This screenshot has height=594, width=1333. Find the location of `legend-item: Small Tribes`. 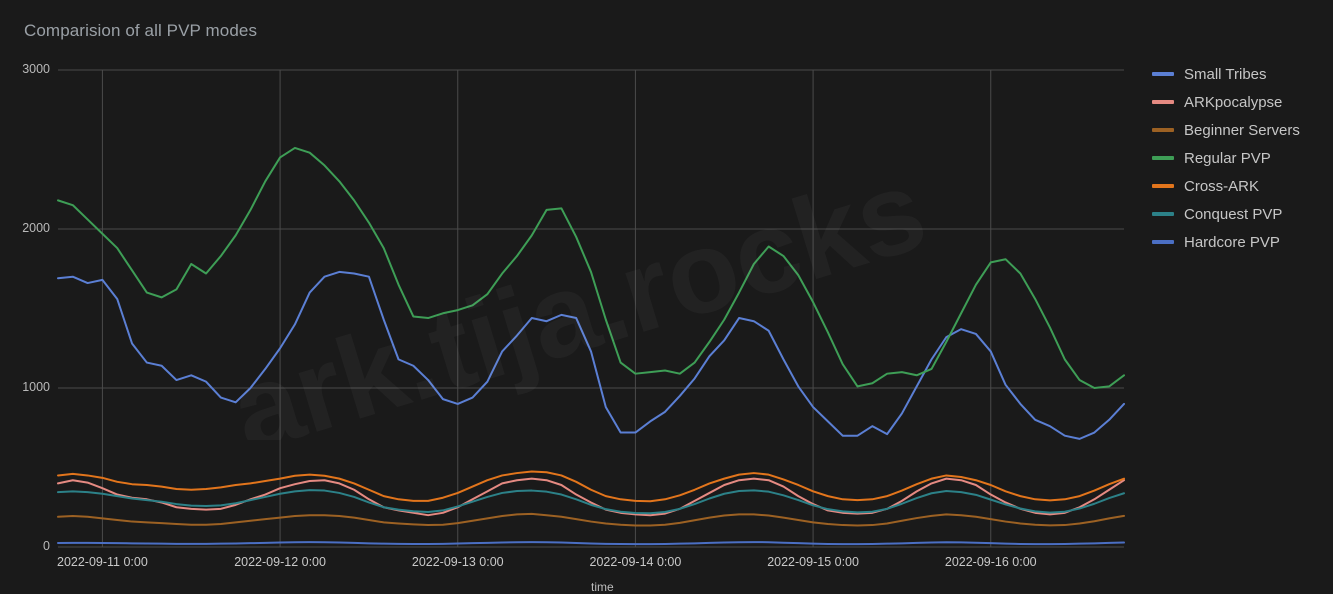

legend-item: Small Tribes is located at coordinates (1242, 74).